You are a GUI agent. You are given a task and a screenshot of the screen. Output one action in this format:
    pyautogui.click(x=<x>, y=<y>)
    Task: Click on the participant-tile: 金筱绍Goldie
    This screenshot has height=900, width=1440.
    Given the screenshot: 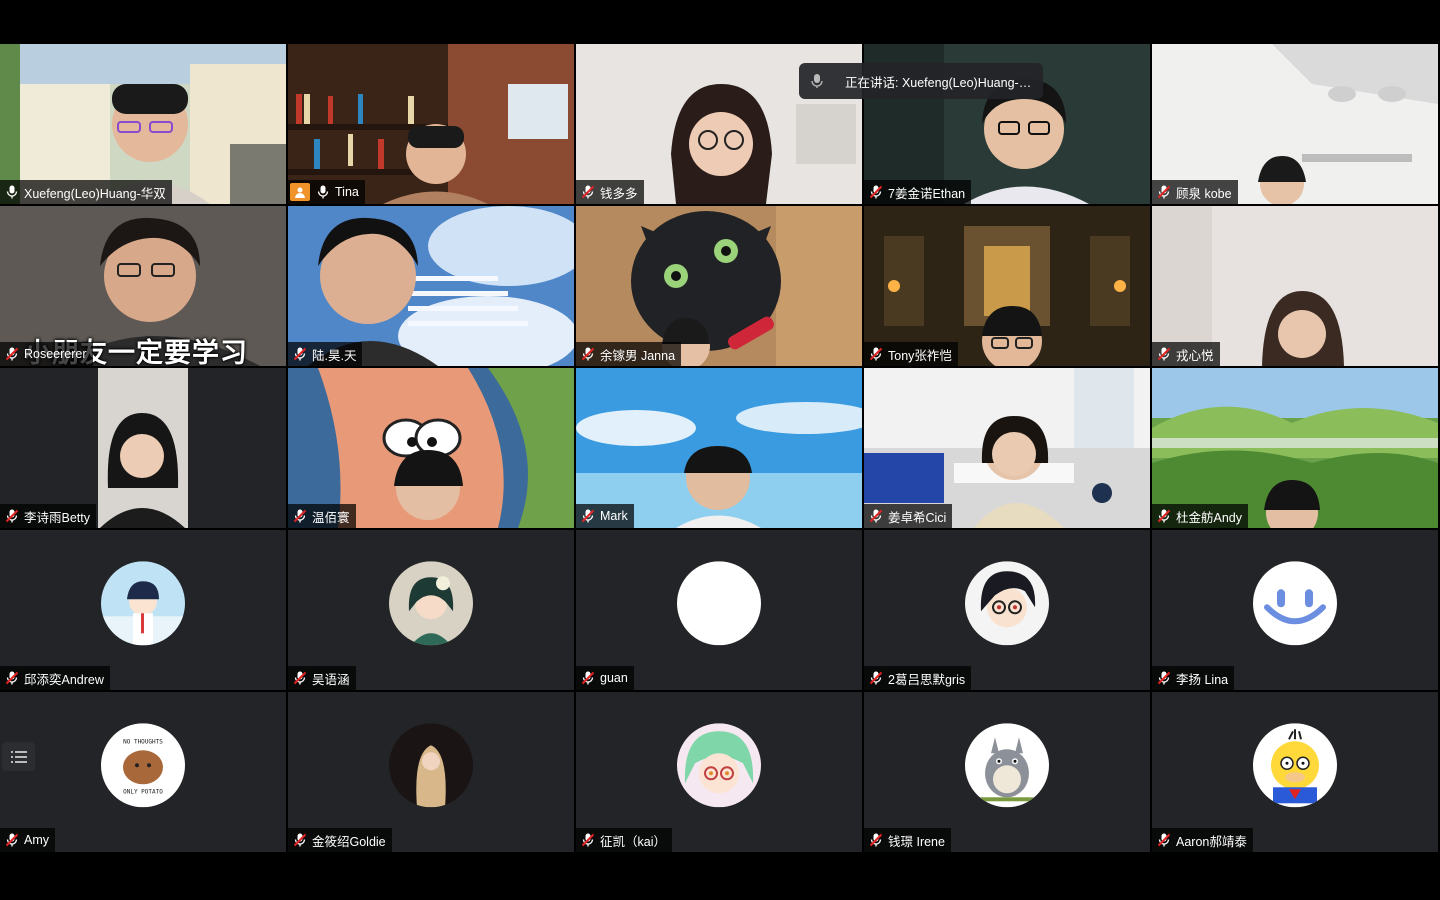 What is the action you would take?
    pyautogui.click(x=431, y=772)
    